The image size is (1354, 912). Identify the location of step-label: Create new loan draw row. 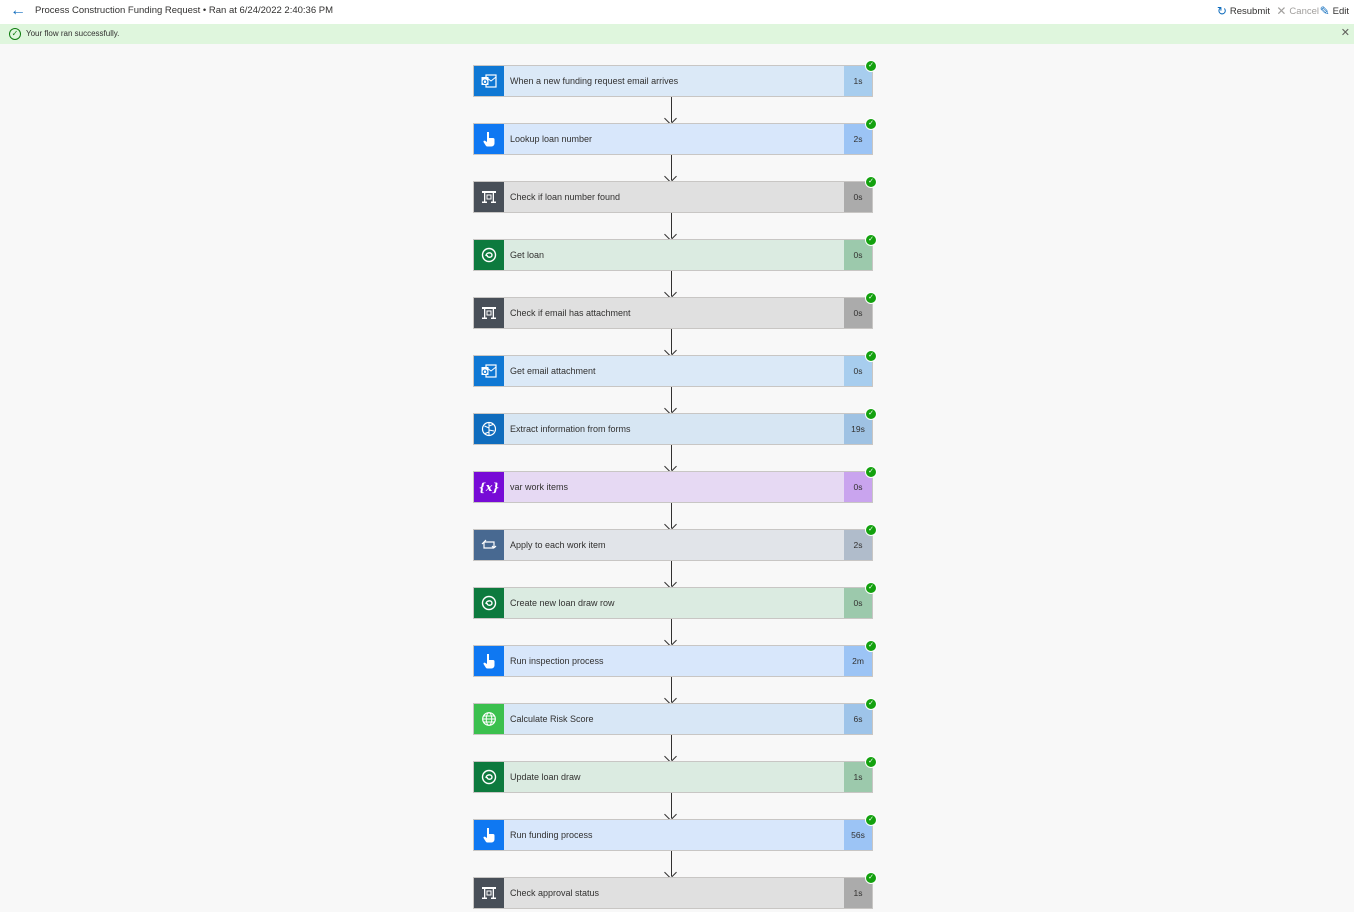
(562, 603).